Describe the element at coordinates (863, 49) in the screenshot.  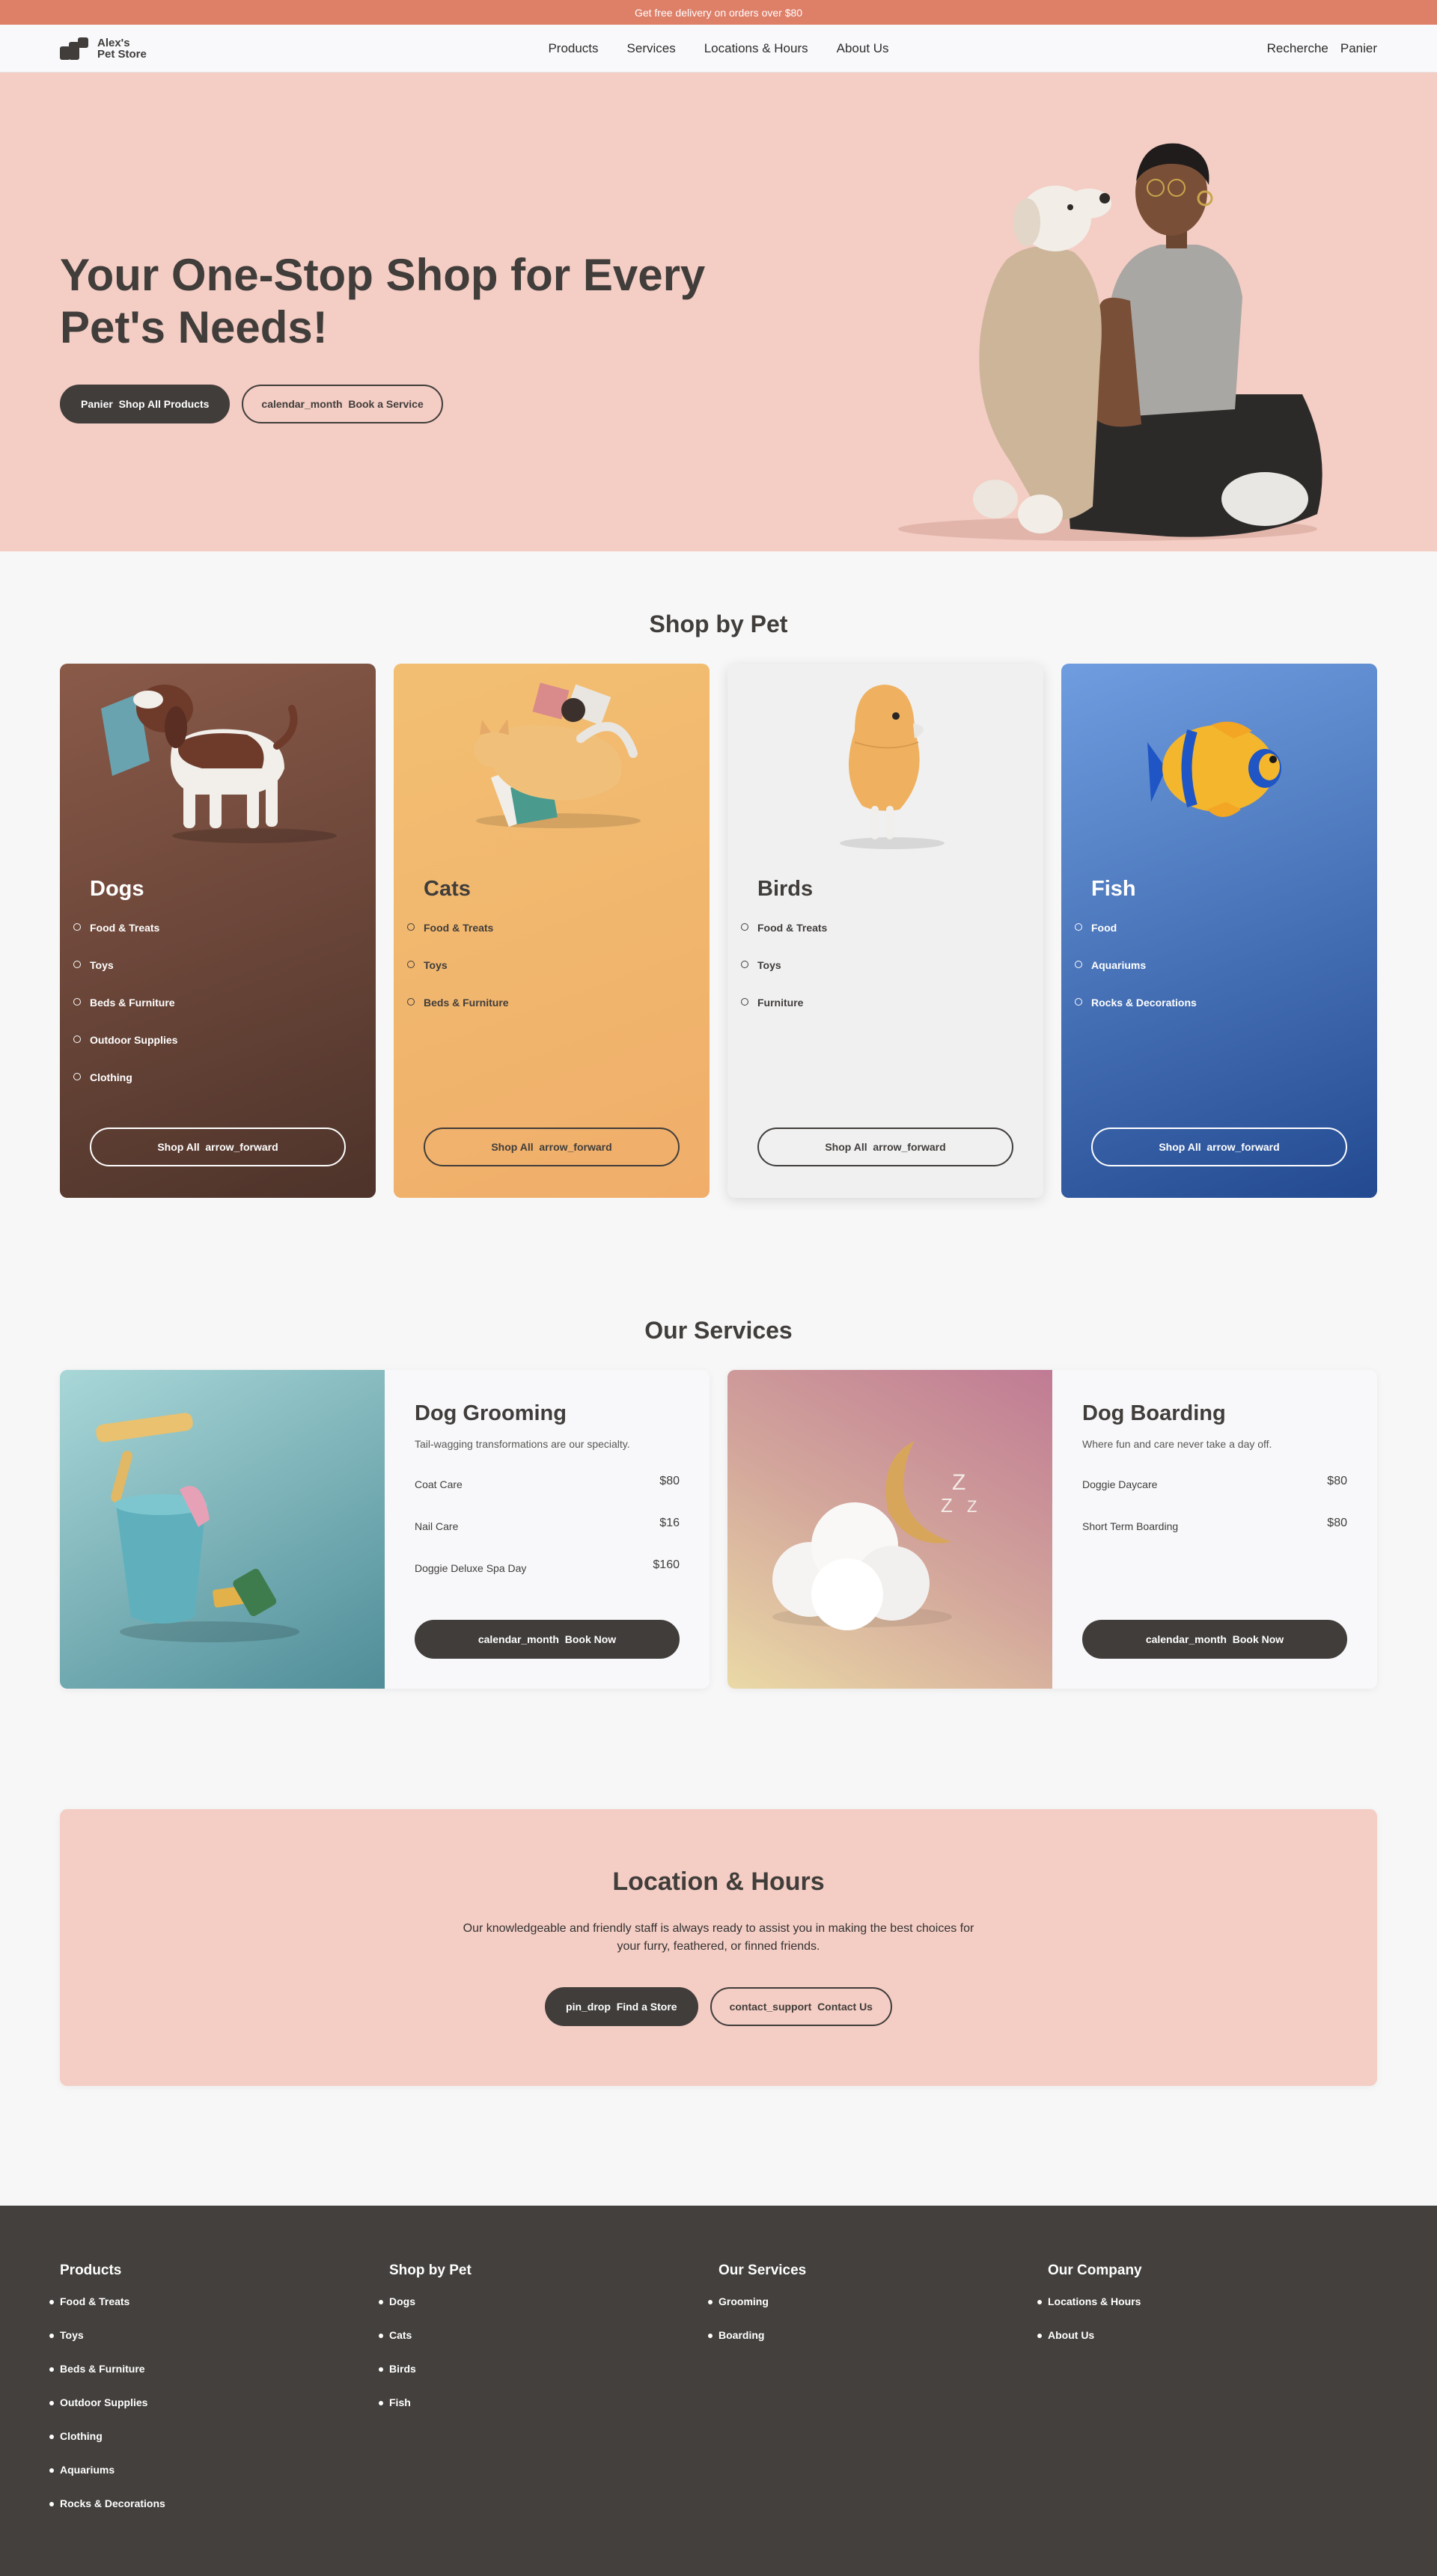
I see `nav-about: About Us` at that location.